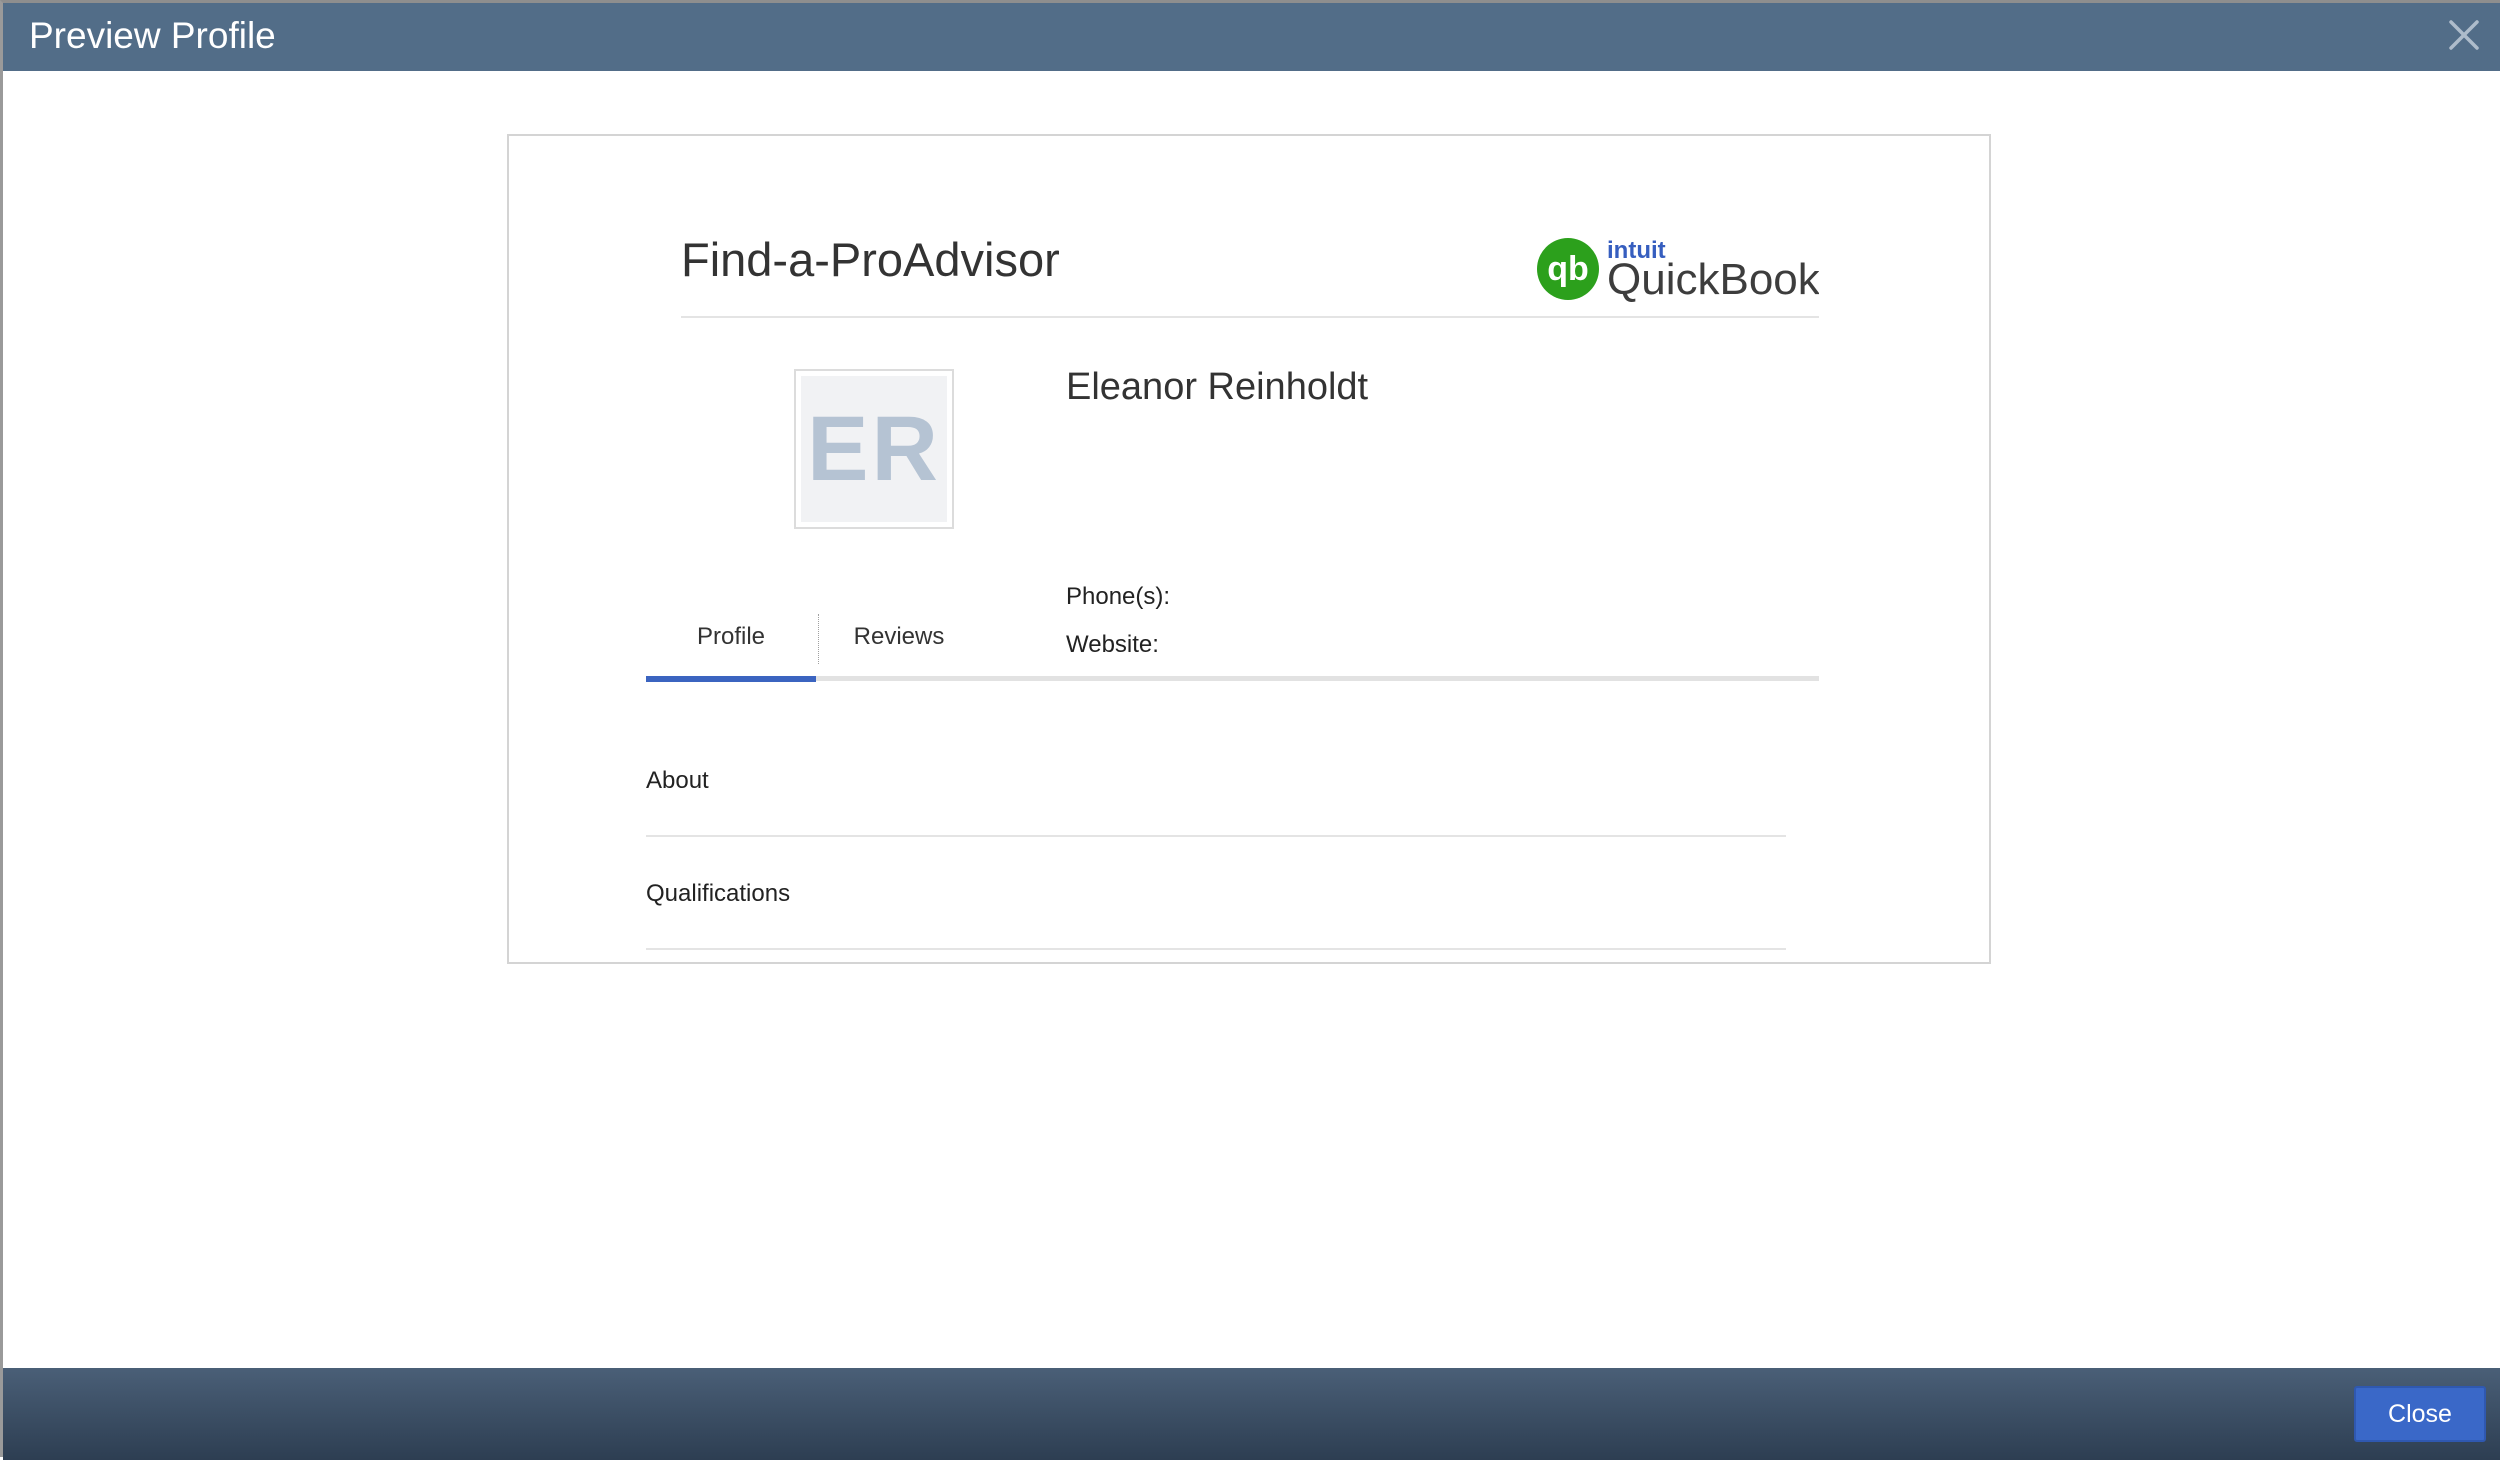 The image size is (2500, 1460). Describe the element at coordinates (2464, 35) in the screenshot. I see `close-icon` at that location.